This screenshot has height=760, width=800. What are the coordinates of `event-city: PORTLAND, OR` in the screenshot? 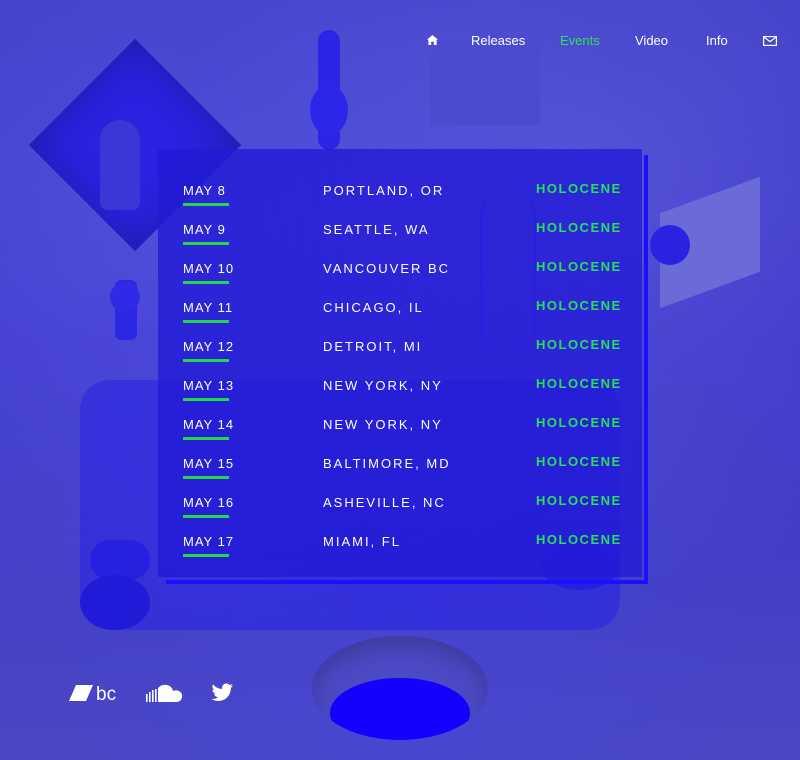 It's located at (384, 190).